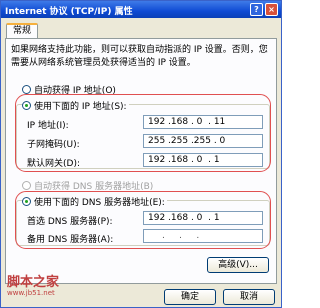  Describe the element at coordinates (184, 218) in the screenshot. I see `preferred-dns-value: 192 .168 . 0 . 1` at that location.